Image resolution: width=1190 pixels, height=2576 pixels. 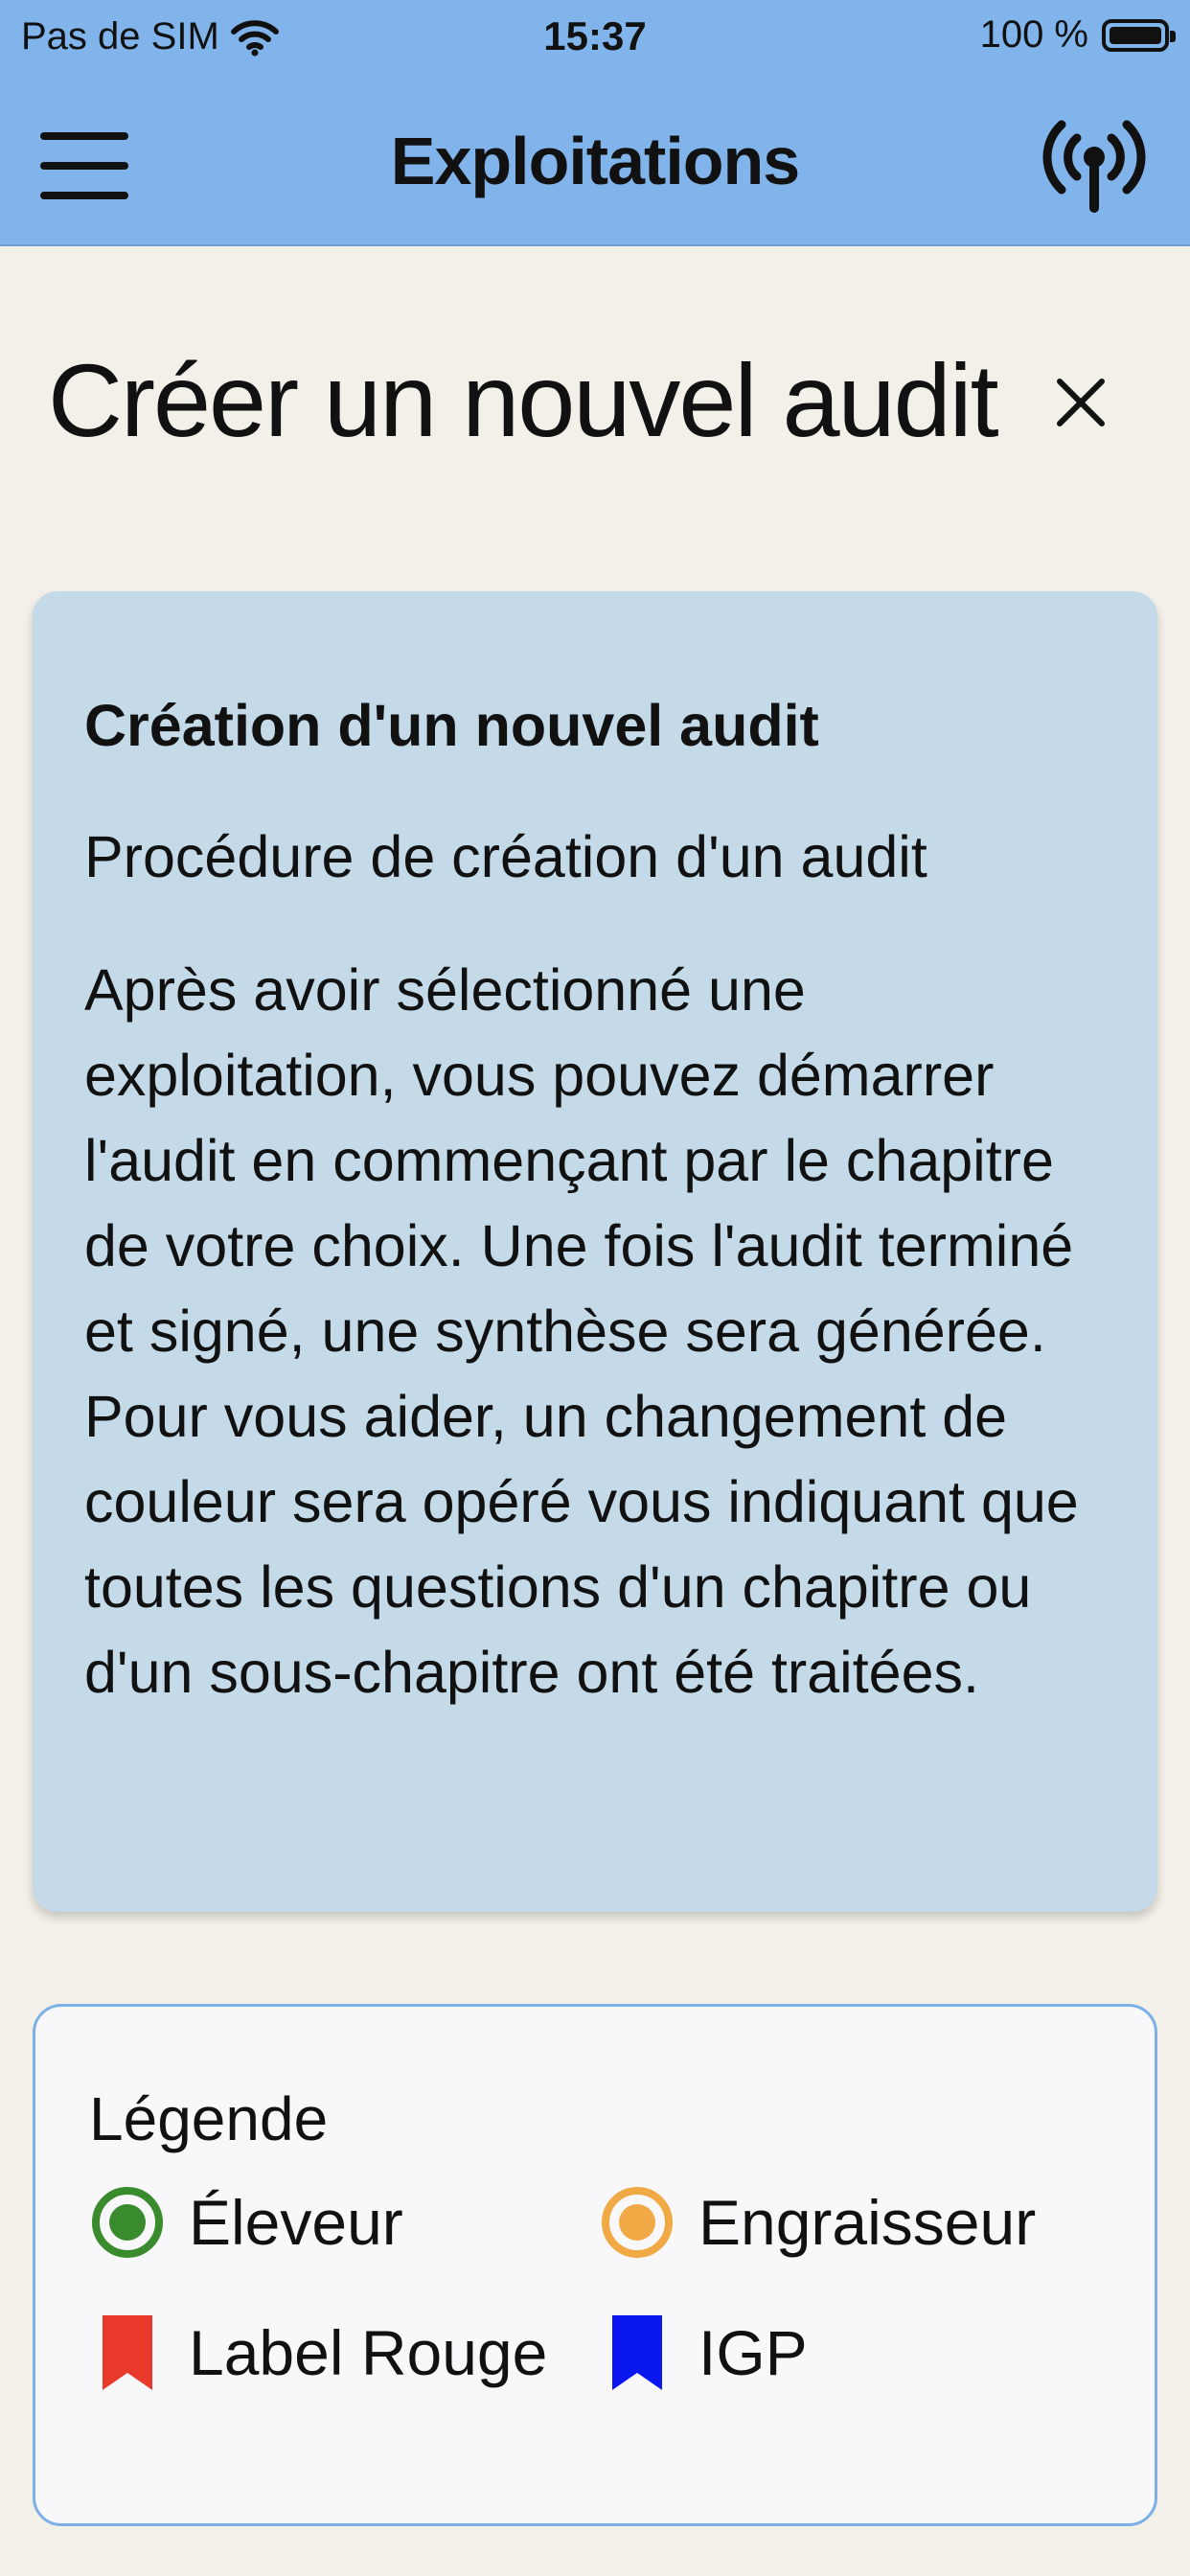 What do you see at coordinates (369, 2352) in the screenshot?
I see `legend-label-label-rouge: Label Rouge` at bounding box center [369, 2352].